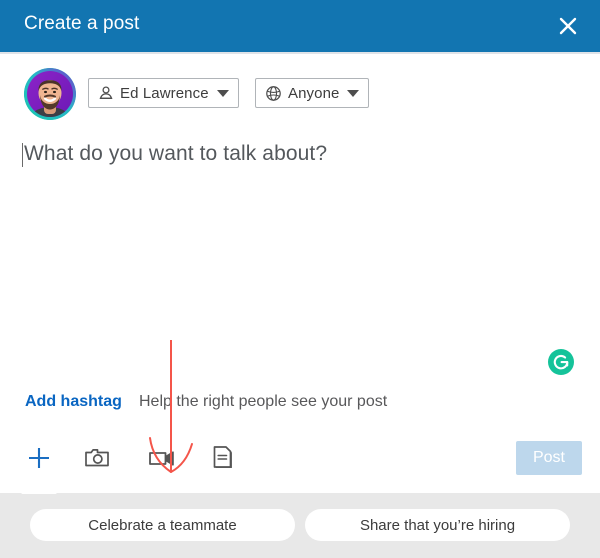 The height and width of the screenshot is (558, 600). What do you see at coordinates (549, 458) in the screenshot?
I see `post-button: Post` at bounding box center [549, 458].